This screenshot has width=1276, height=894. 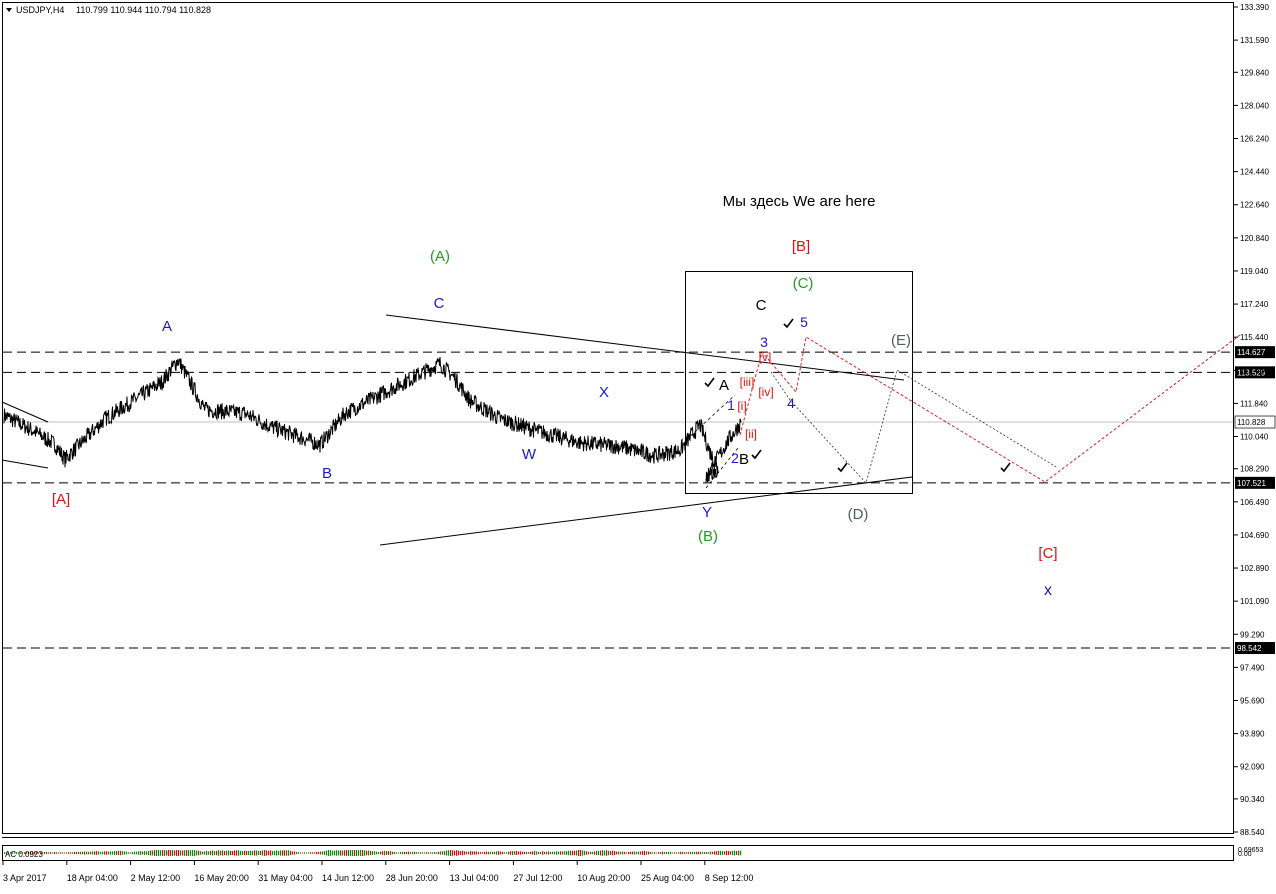 I want to click on time-tick-label: 27 Jul 12:00, so click(x=537, y=878).